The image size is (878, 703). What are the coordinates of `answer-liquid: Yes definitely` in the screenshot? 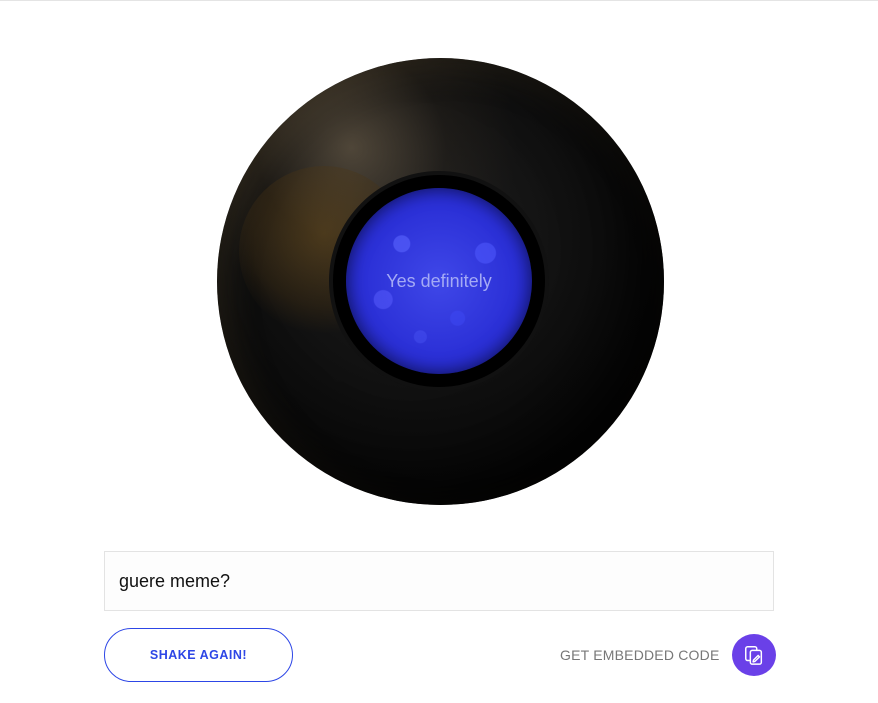 It's located at (439, 281).